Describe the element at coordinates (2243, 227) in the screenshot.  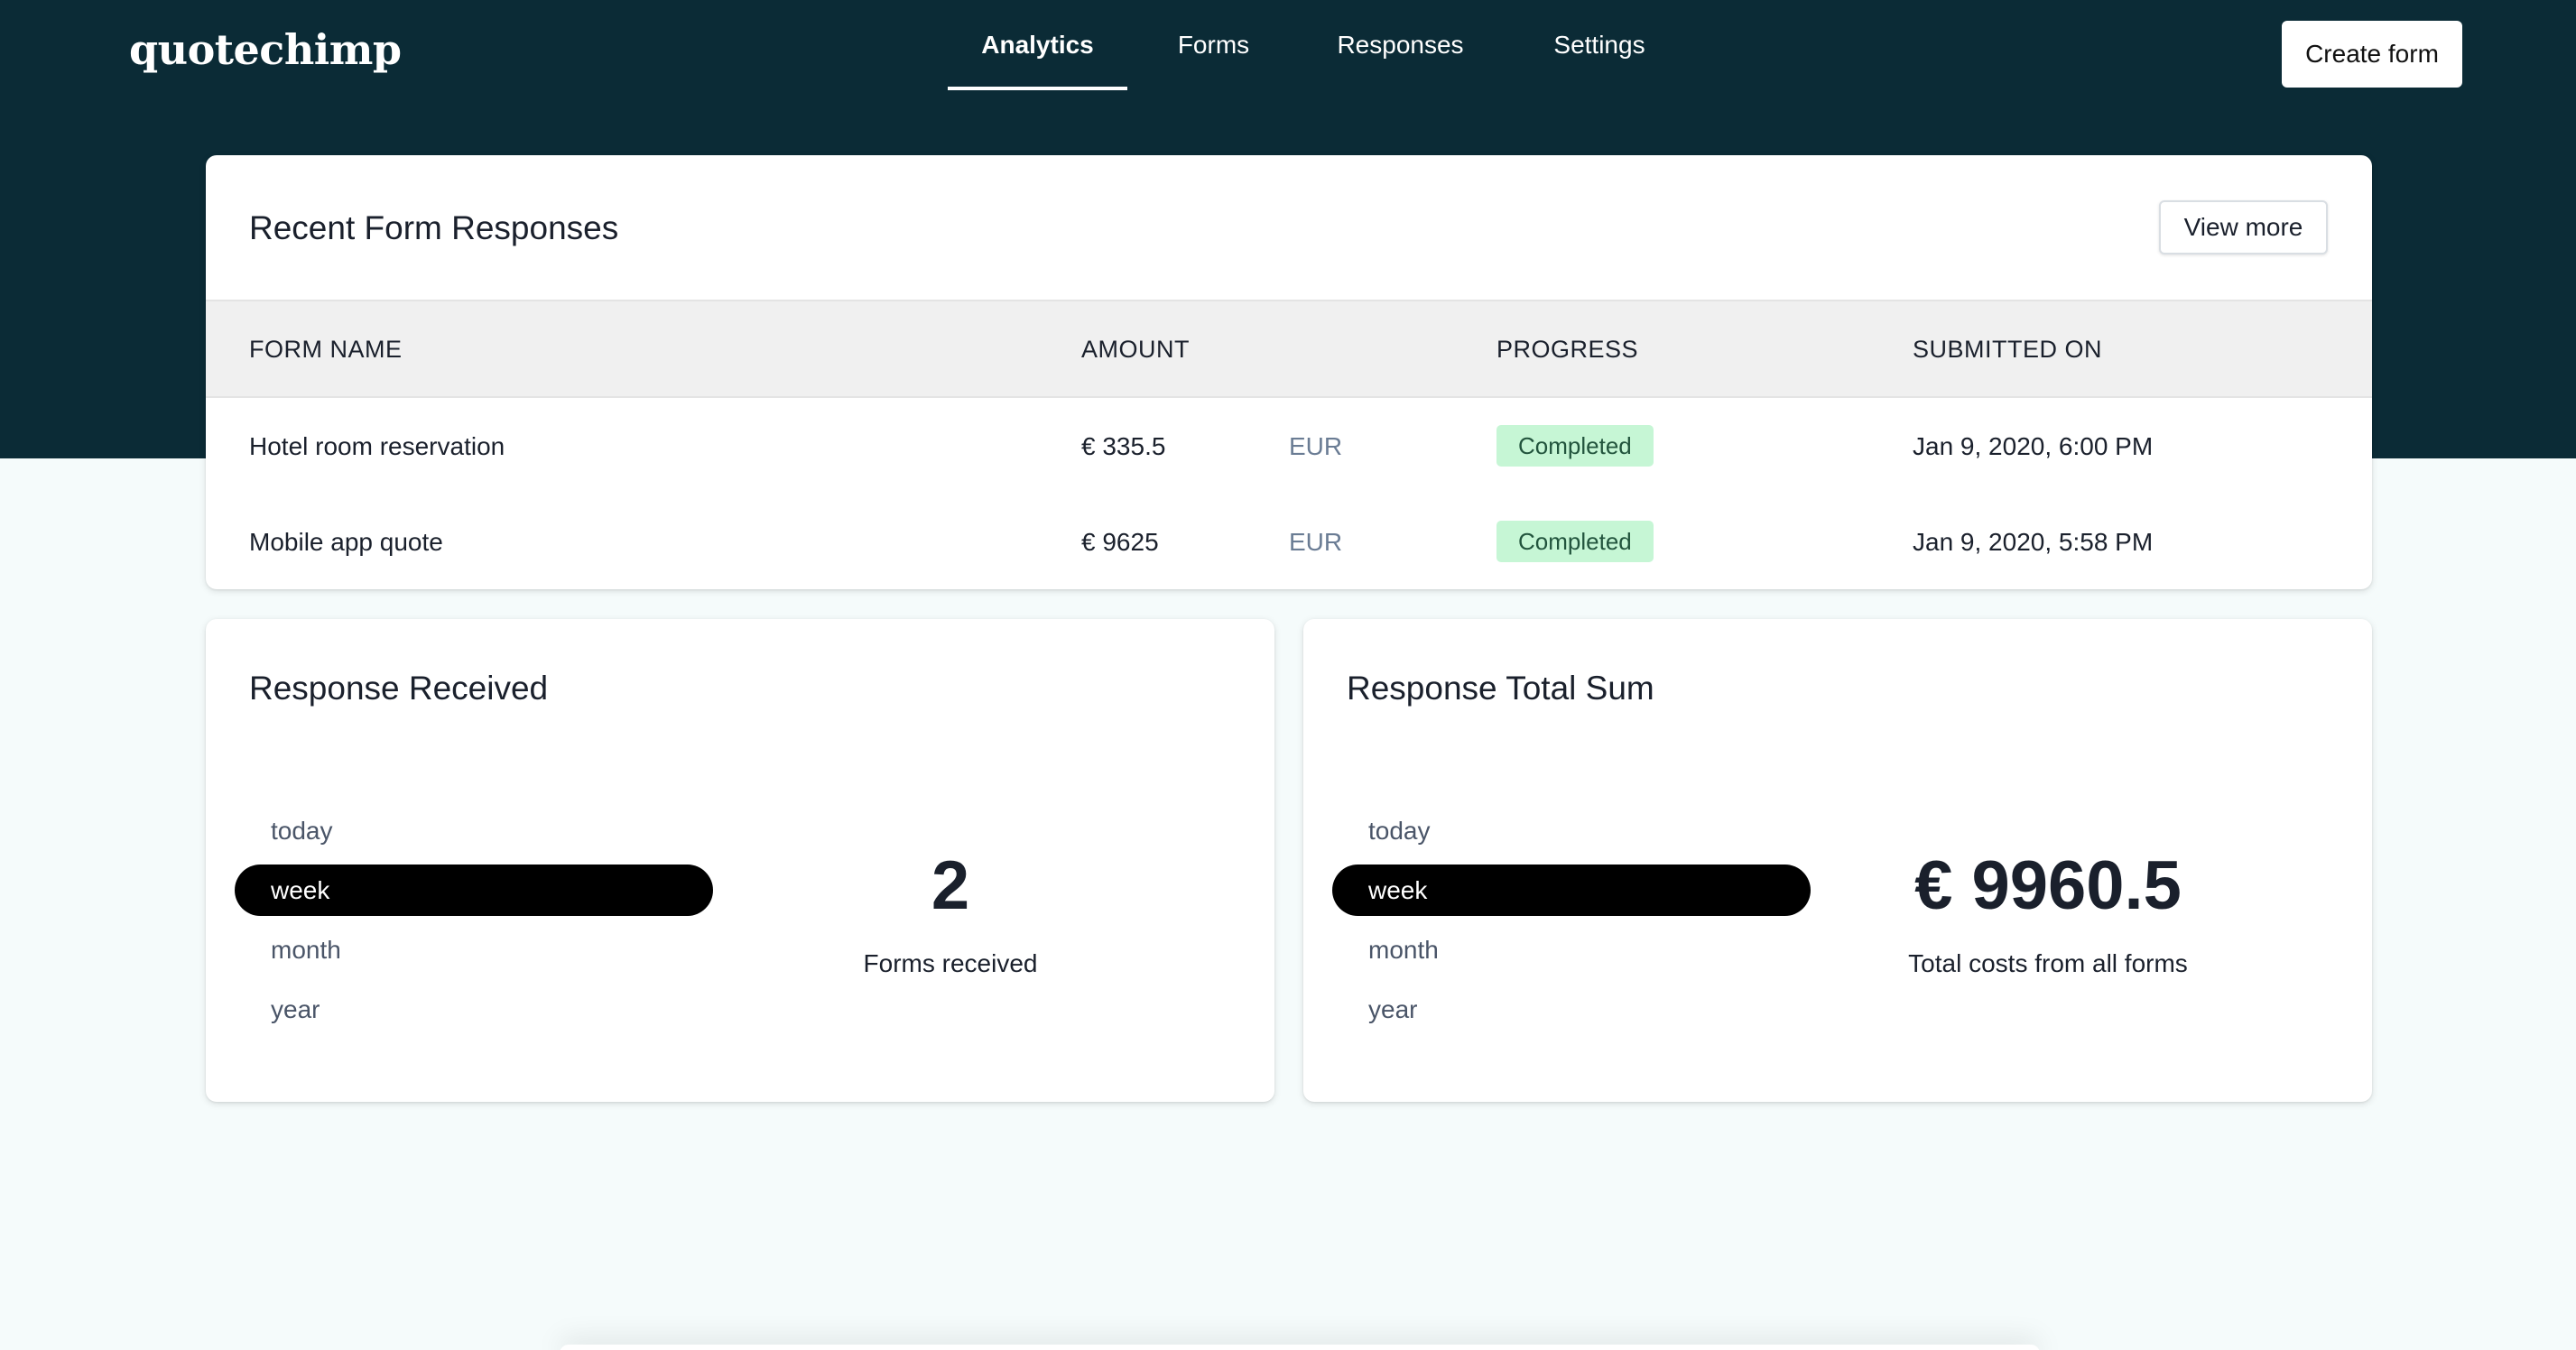
I see `view-more-button: View more` at that location.